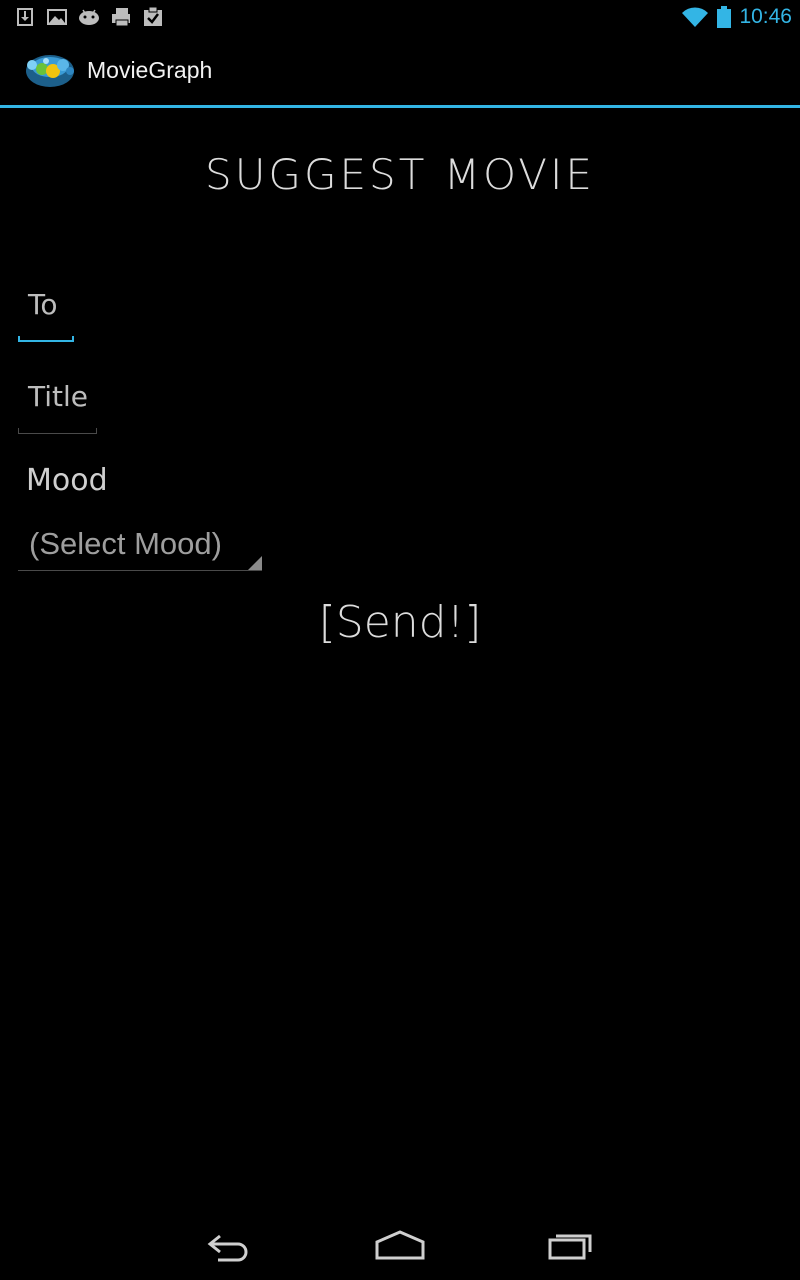 The width and height of the screenshot is (800, 1280). Describe the element at coordinates (400, 70) in the screenshot. I see `action-bar: MovieGraph` at that location.